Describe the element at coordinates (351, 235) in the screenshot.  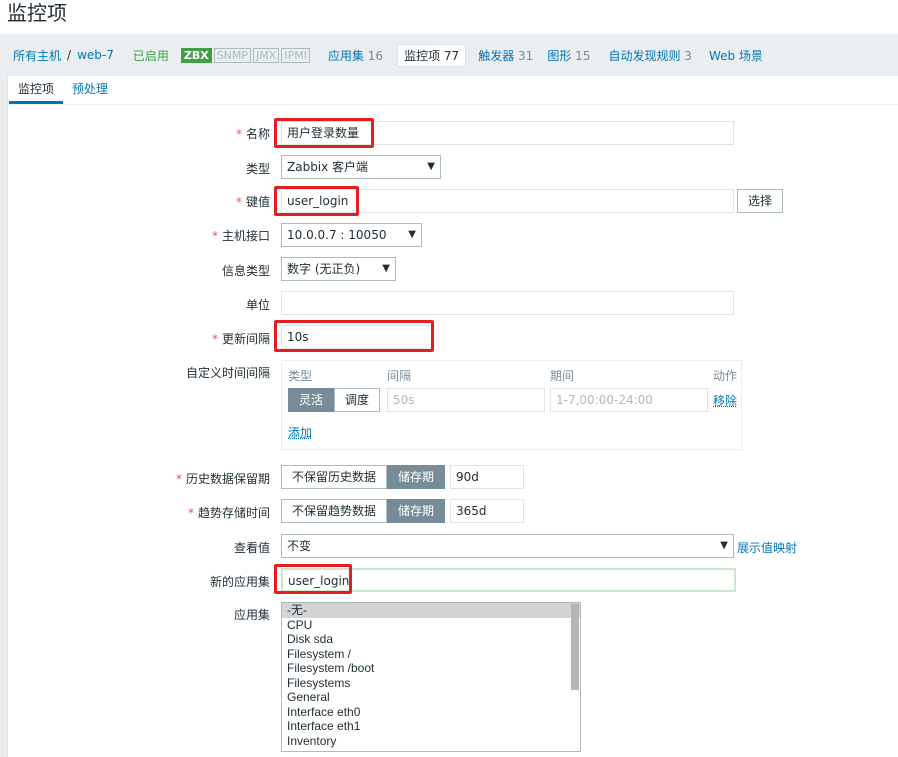
I see `interface-select: 10.0.0.7 : 10050 ▼` at that location.